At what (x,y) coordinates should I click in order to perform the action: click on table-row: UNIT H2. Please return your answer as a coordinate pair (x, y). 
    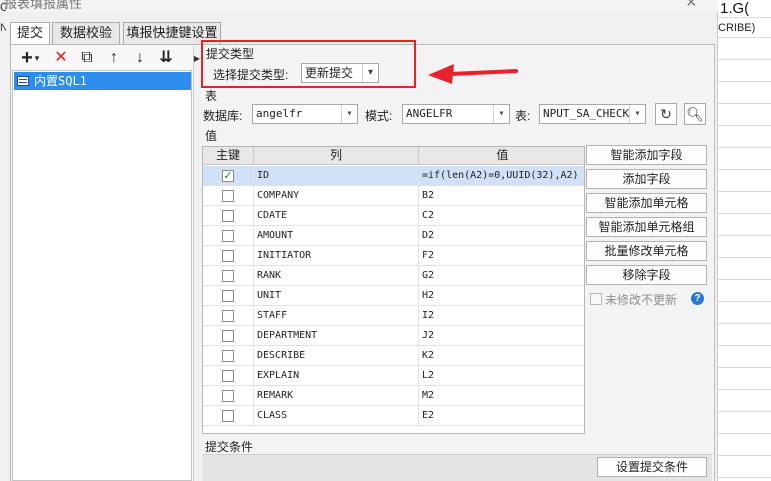
    Looking at the image, I should click on (393, 296).